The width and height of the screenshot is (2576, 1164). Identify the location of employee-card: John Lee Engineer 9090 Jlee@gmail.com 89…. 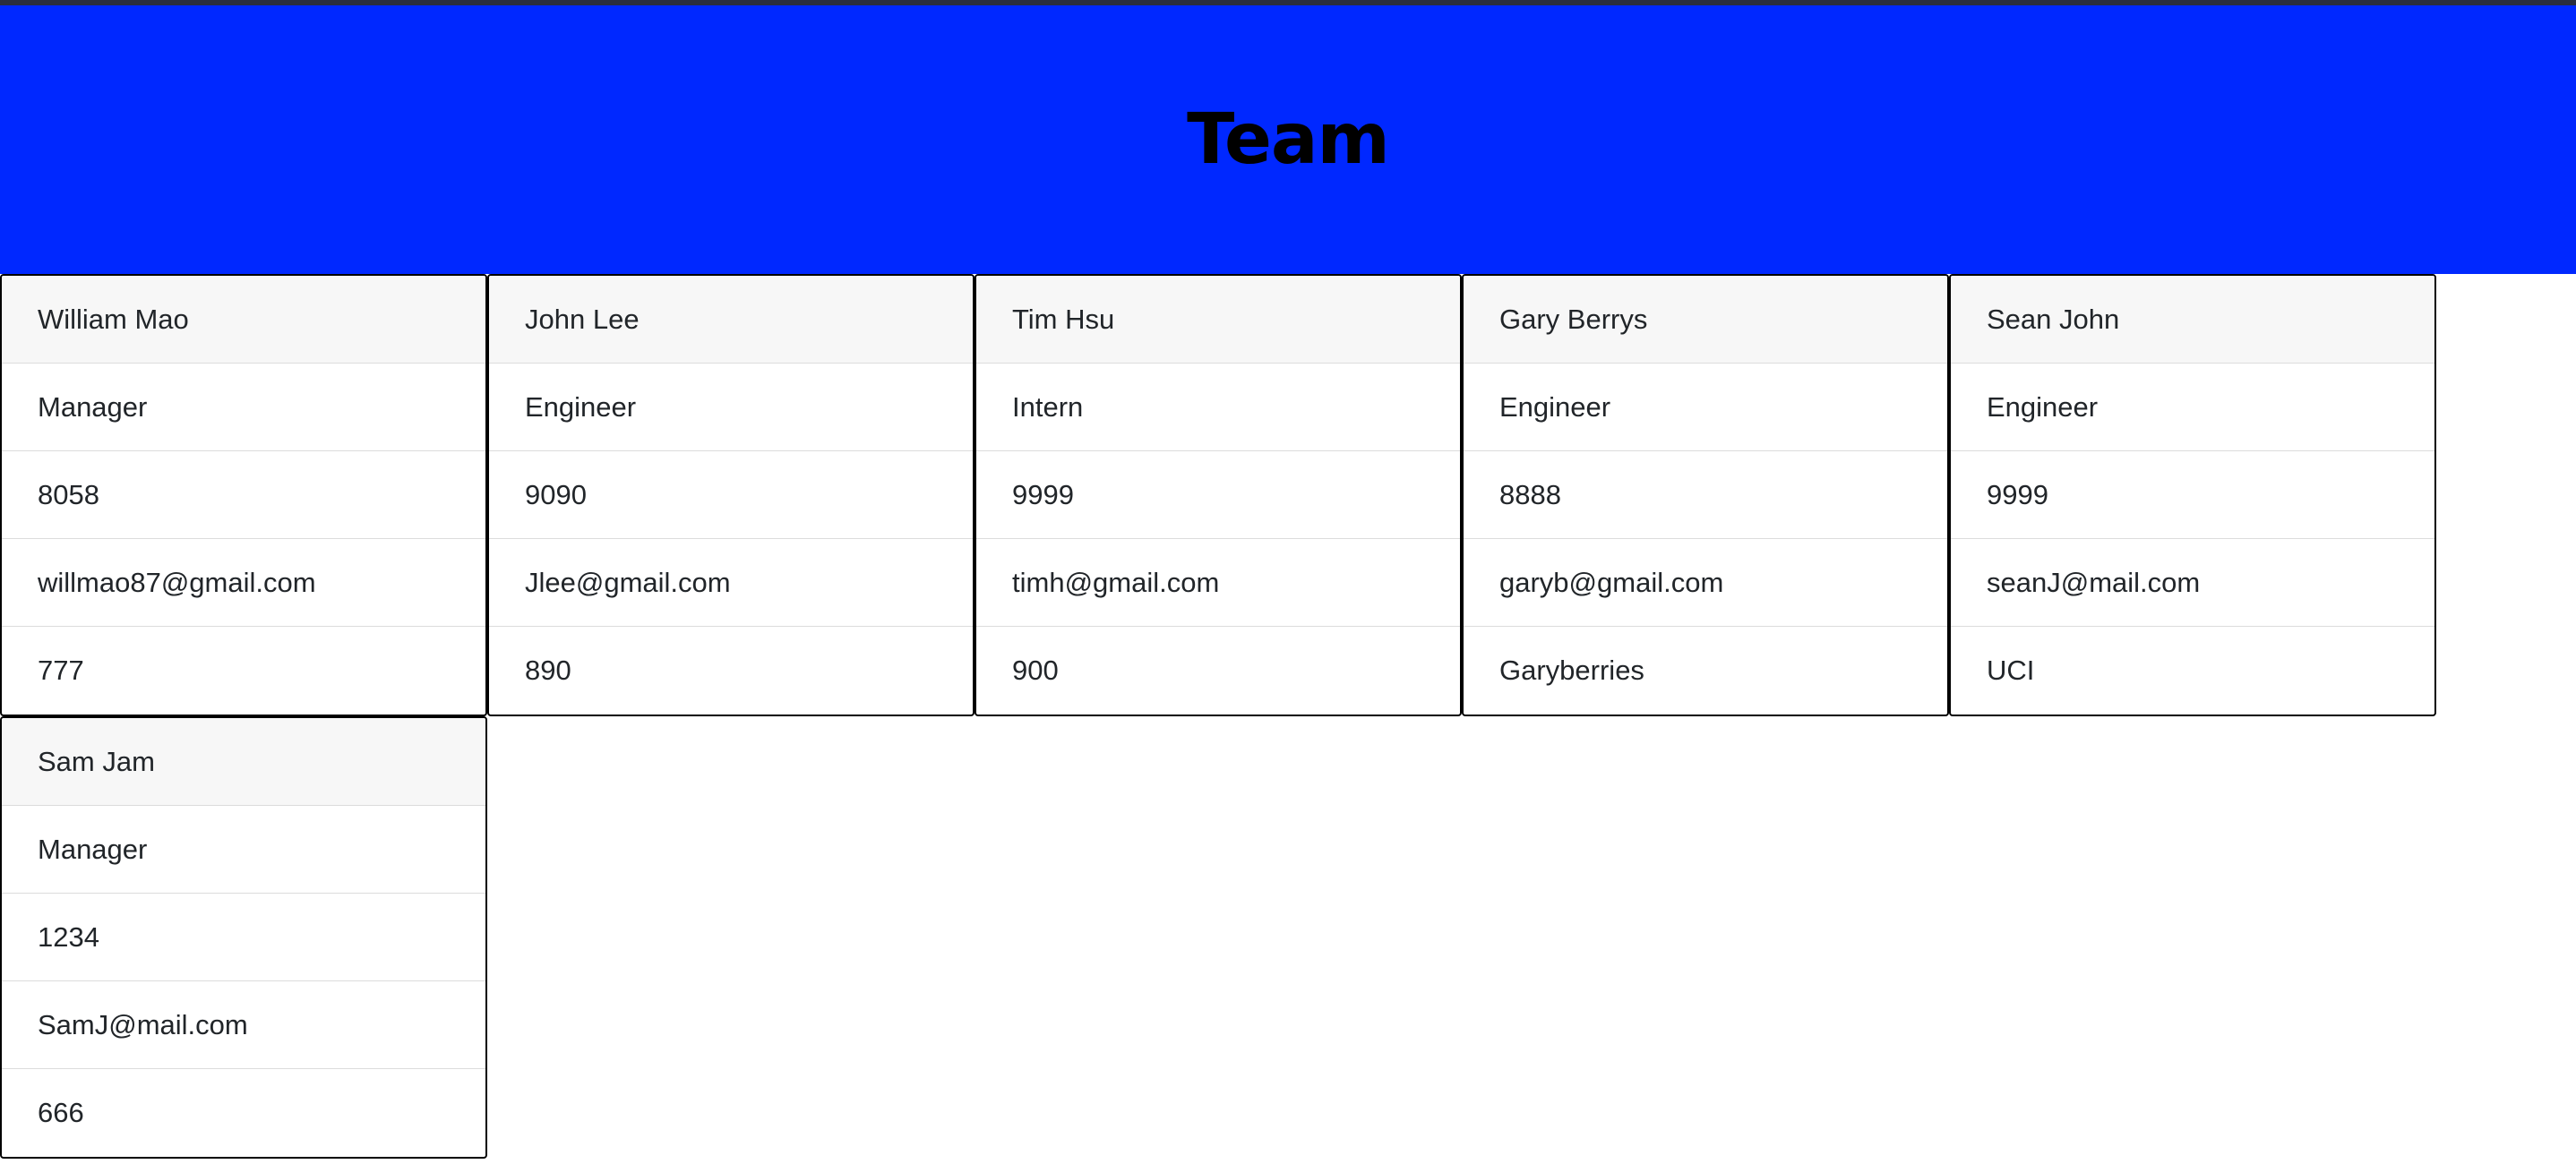
(731, 495).